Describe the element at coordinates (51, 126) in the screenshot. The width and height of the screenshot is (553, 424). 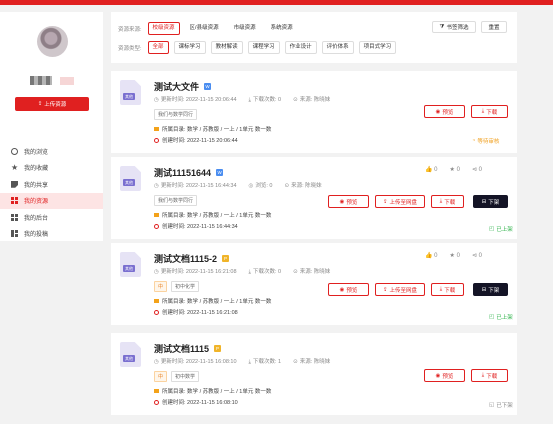
I see `sidebar: ⇪ 上传资源 我的浏览 ★ 我的收藏 我的共享 我的资源 我的后台 我的投稿` at that location.